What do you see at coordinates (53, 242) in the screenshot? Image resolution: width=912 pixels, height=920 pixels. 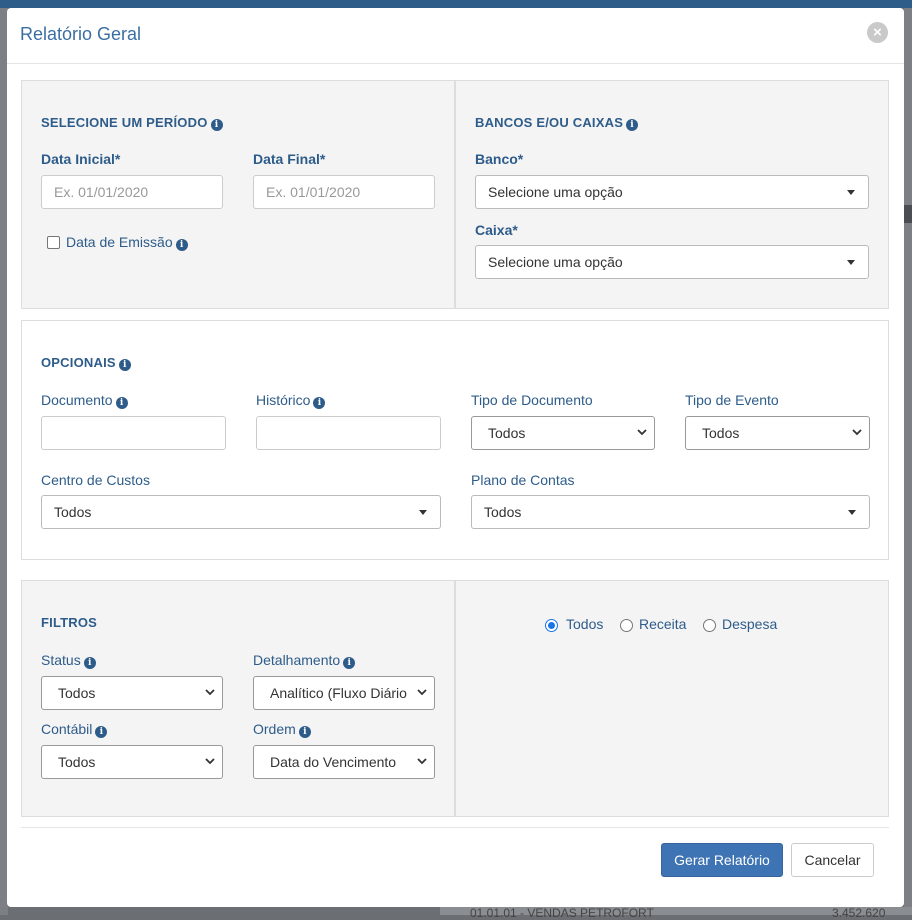 I see `data-emissao-checkbox` at bounding box center [53, 242].